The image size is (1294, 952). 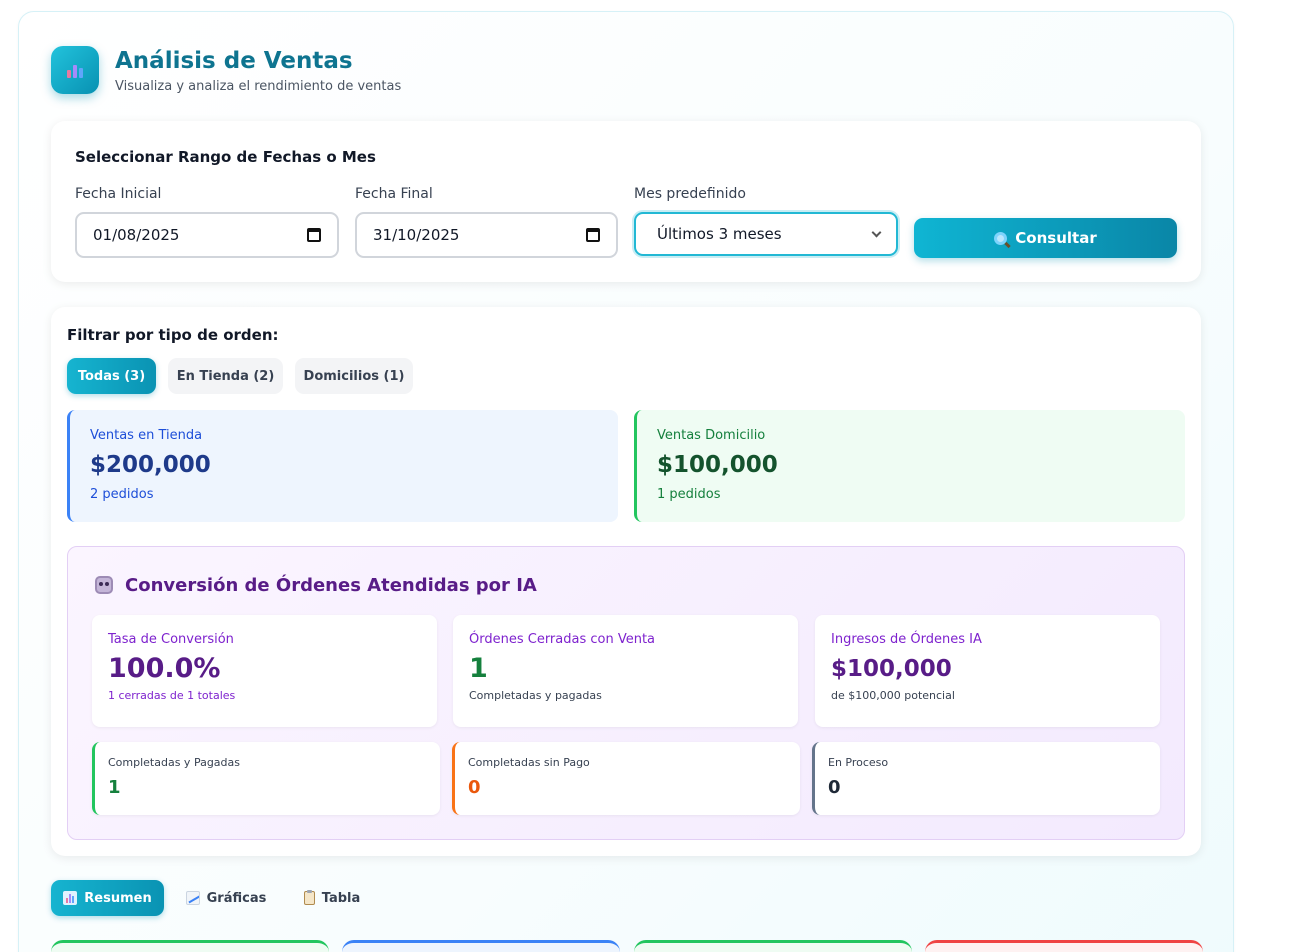 What do you see at coordinates (136, 235) in the screenshot?
I see `start-date-value: 01/08/2025` at bounding box center [136, 235].